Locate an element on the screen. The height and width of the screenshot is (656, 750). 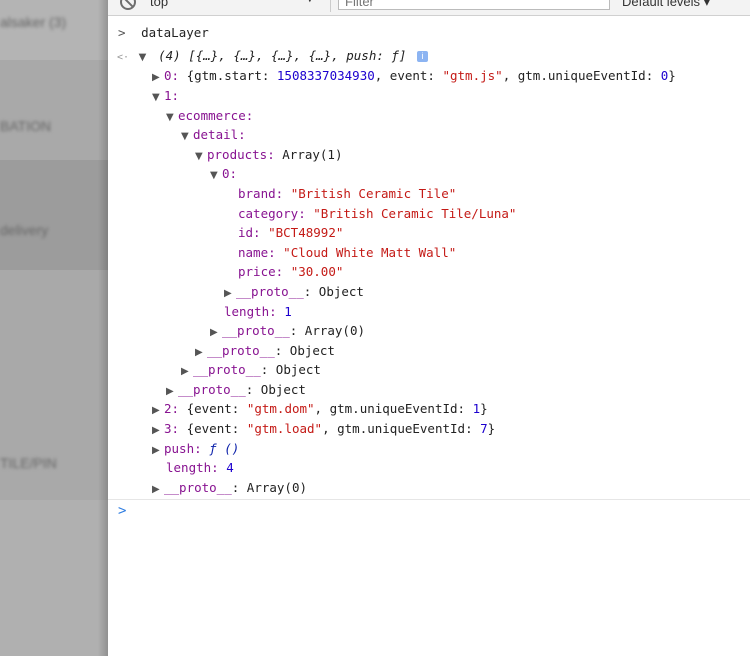
tree-row-id: id: "BCT48992" is located at coordinates (290, 232).